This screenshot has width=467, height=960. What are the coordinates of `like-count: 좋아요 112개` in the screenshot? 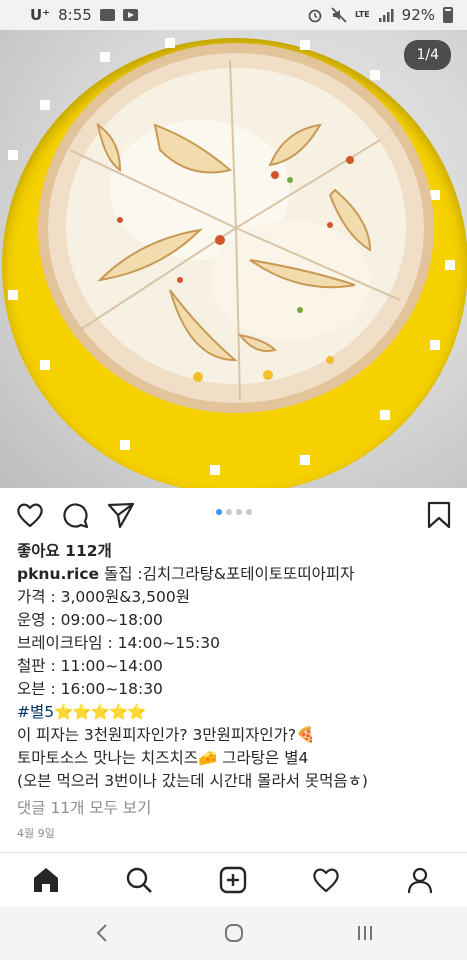 It's located at (237, 551).